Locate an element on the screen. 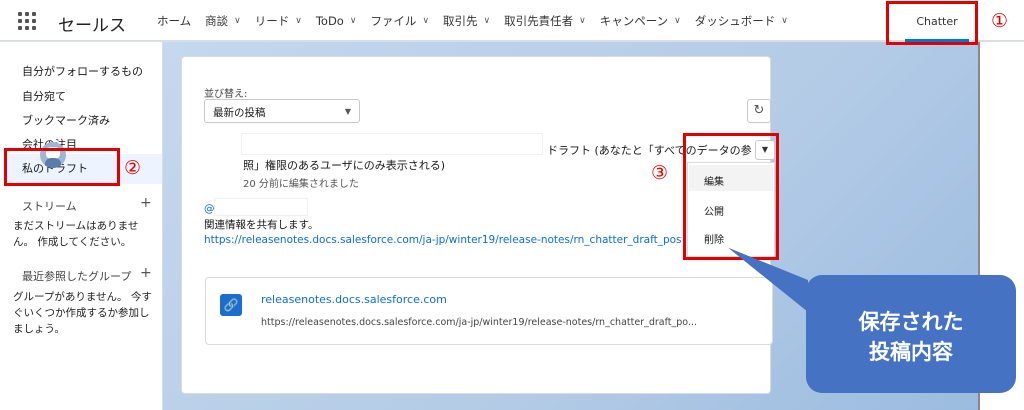  app-launcher-icon is located at coordinates (27, 21).